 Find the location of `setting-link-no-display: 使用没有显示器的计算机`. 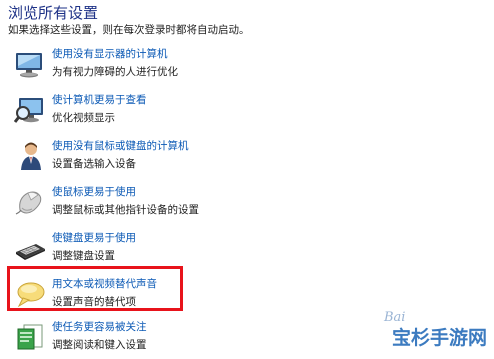

setting-link-no-display: 使用没有显示器的计算机 is located at coordinates (110, 53).